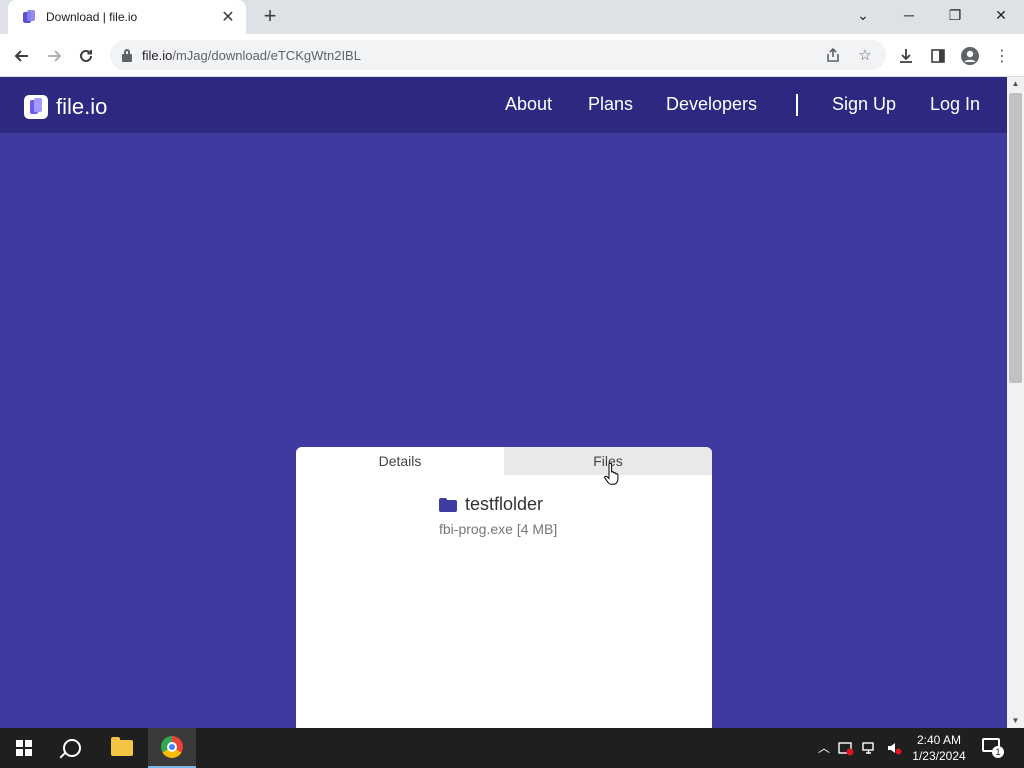  I want to click on nav-sign-up: Sign Up, so click(864, 104).